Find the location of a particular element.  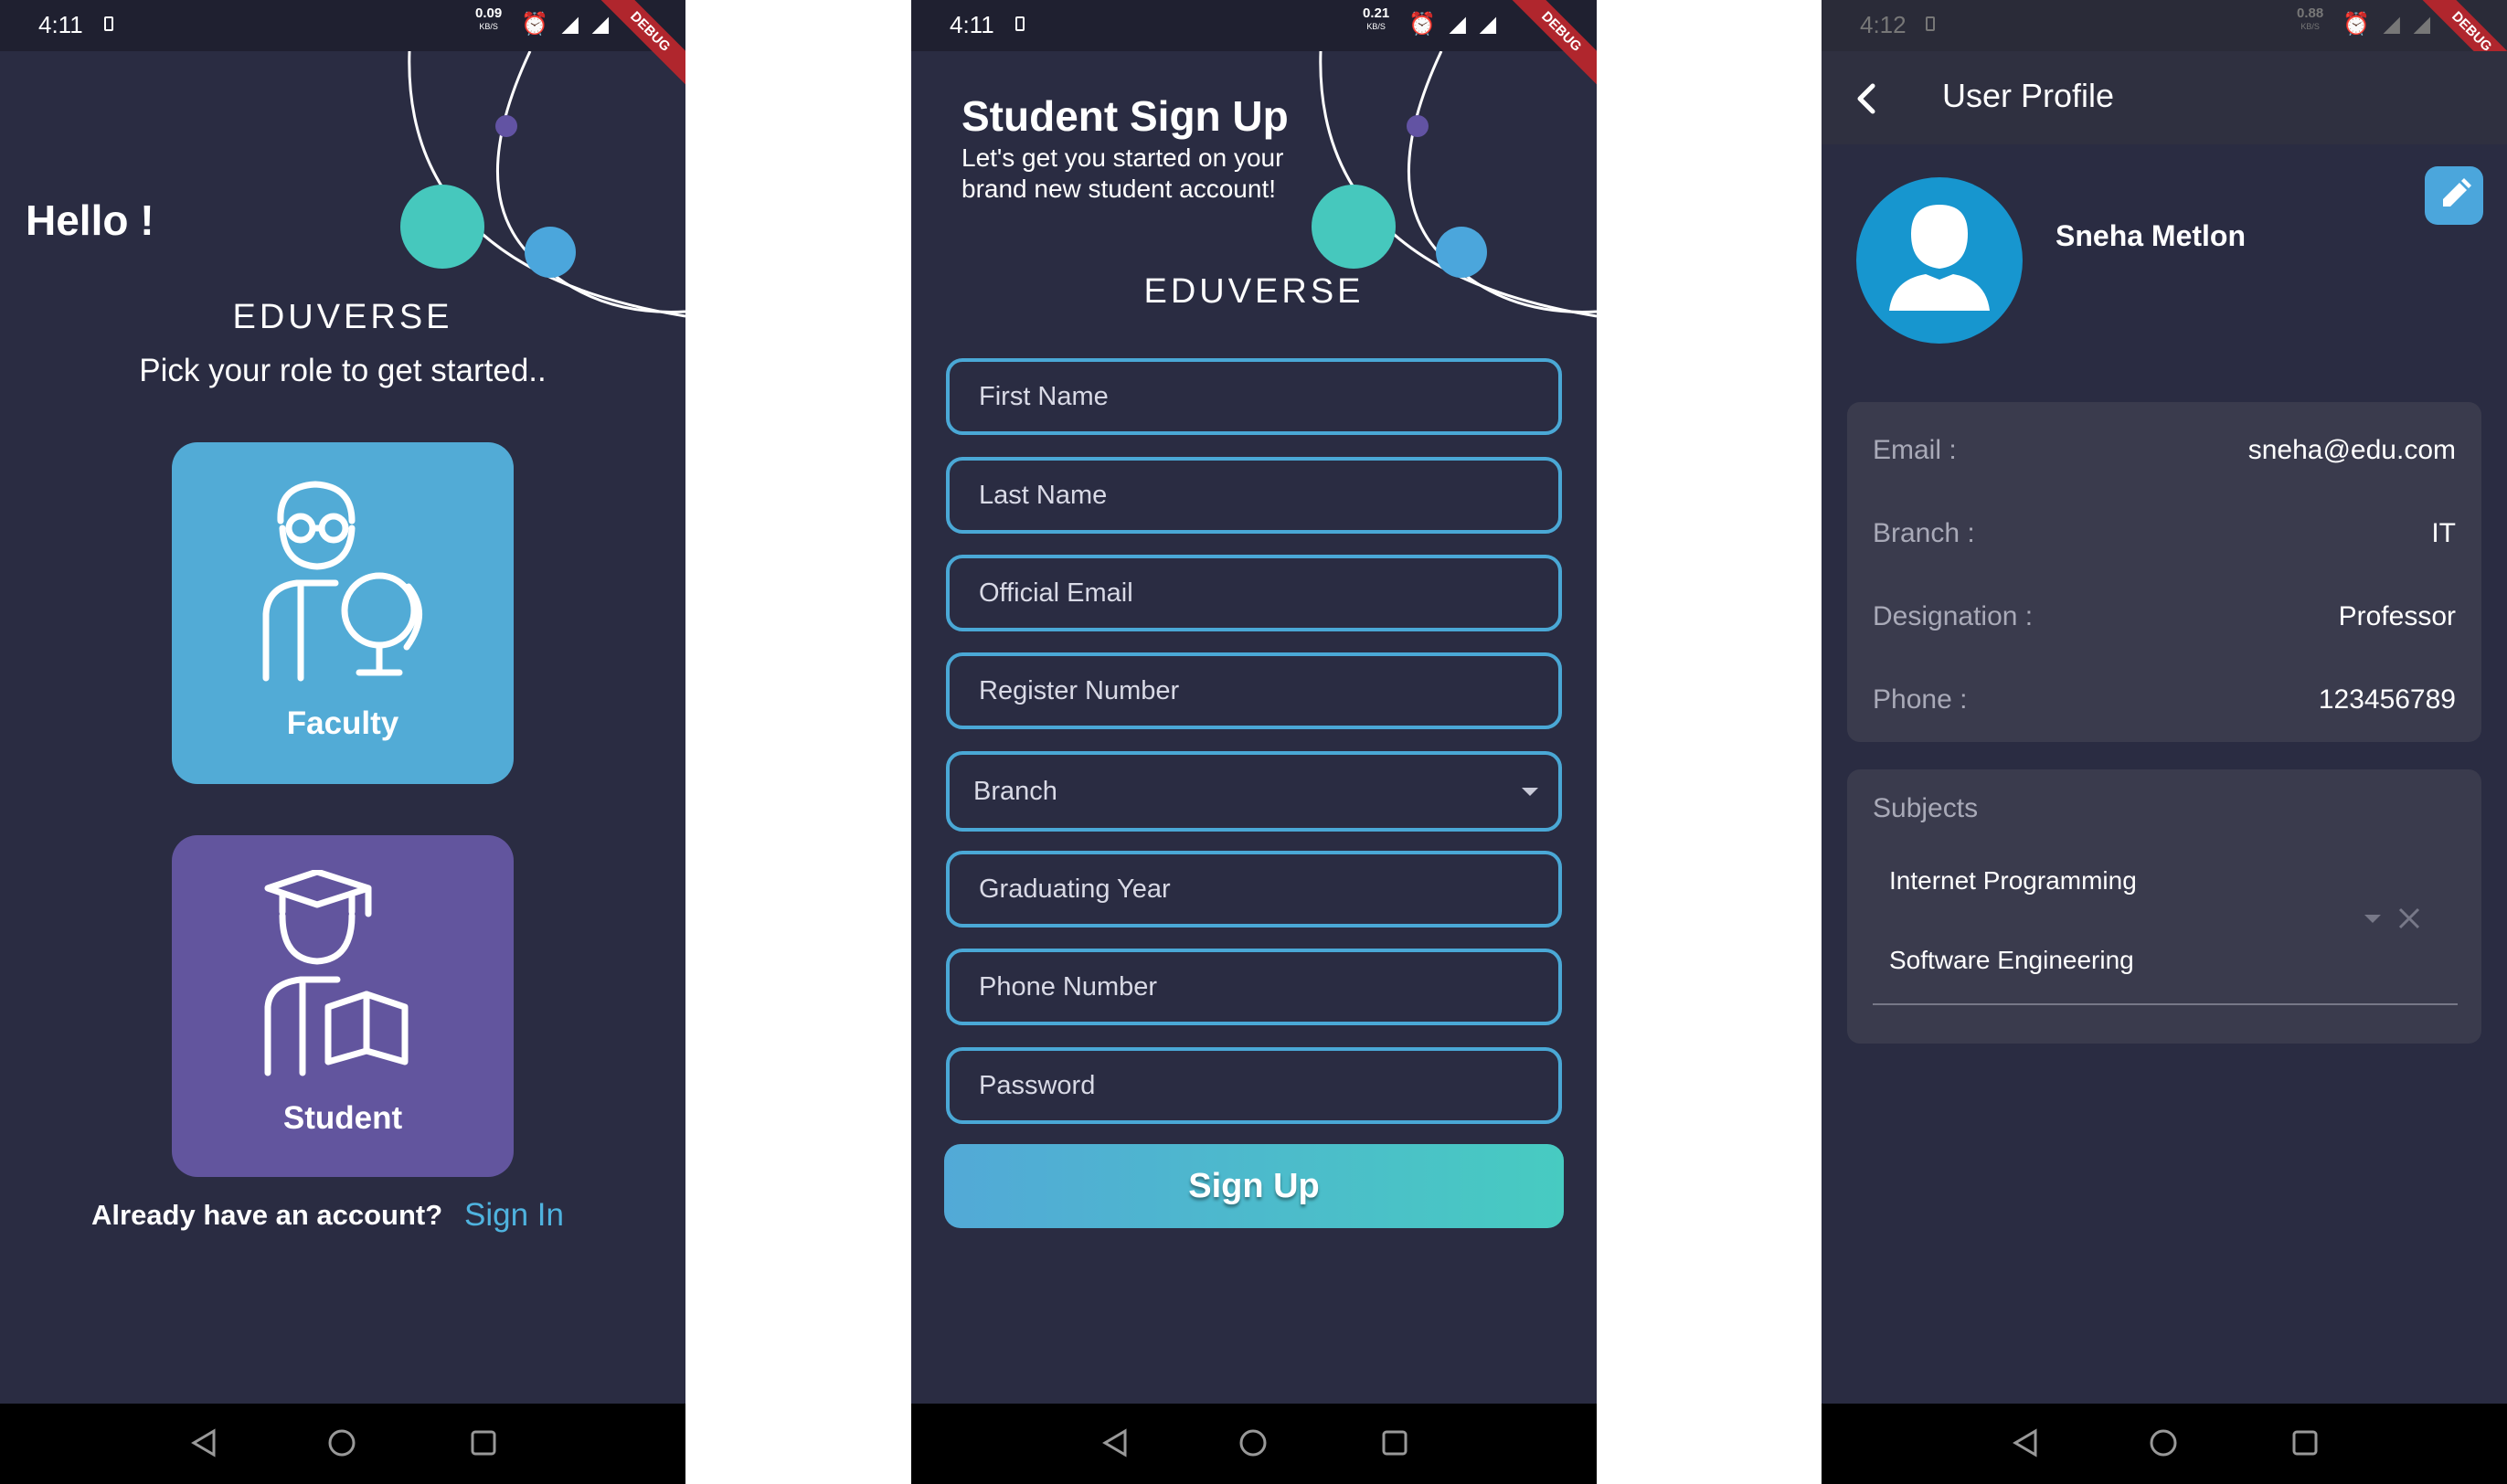

network-speed: 0.09 KB/S is located at coordinates (489, 18).